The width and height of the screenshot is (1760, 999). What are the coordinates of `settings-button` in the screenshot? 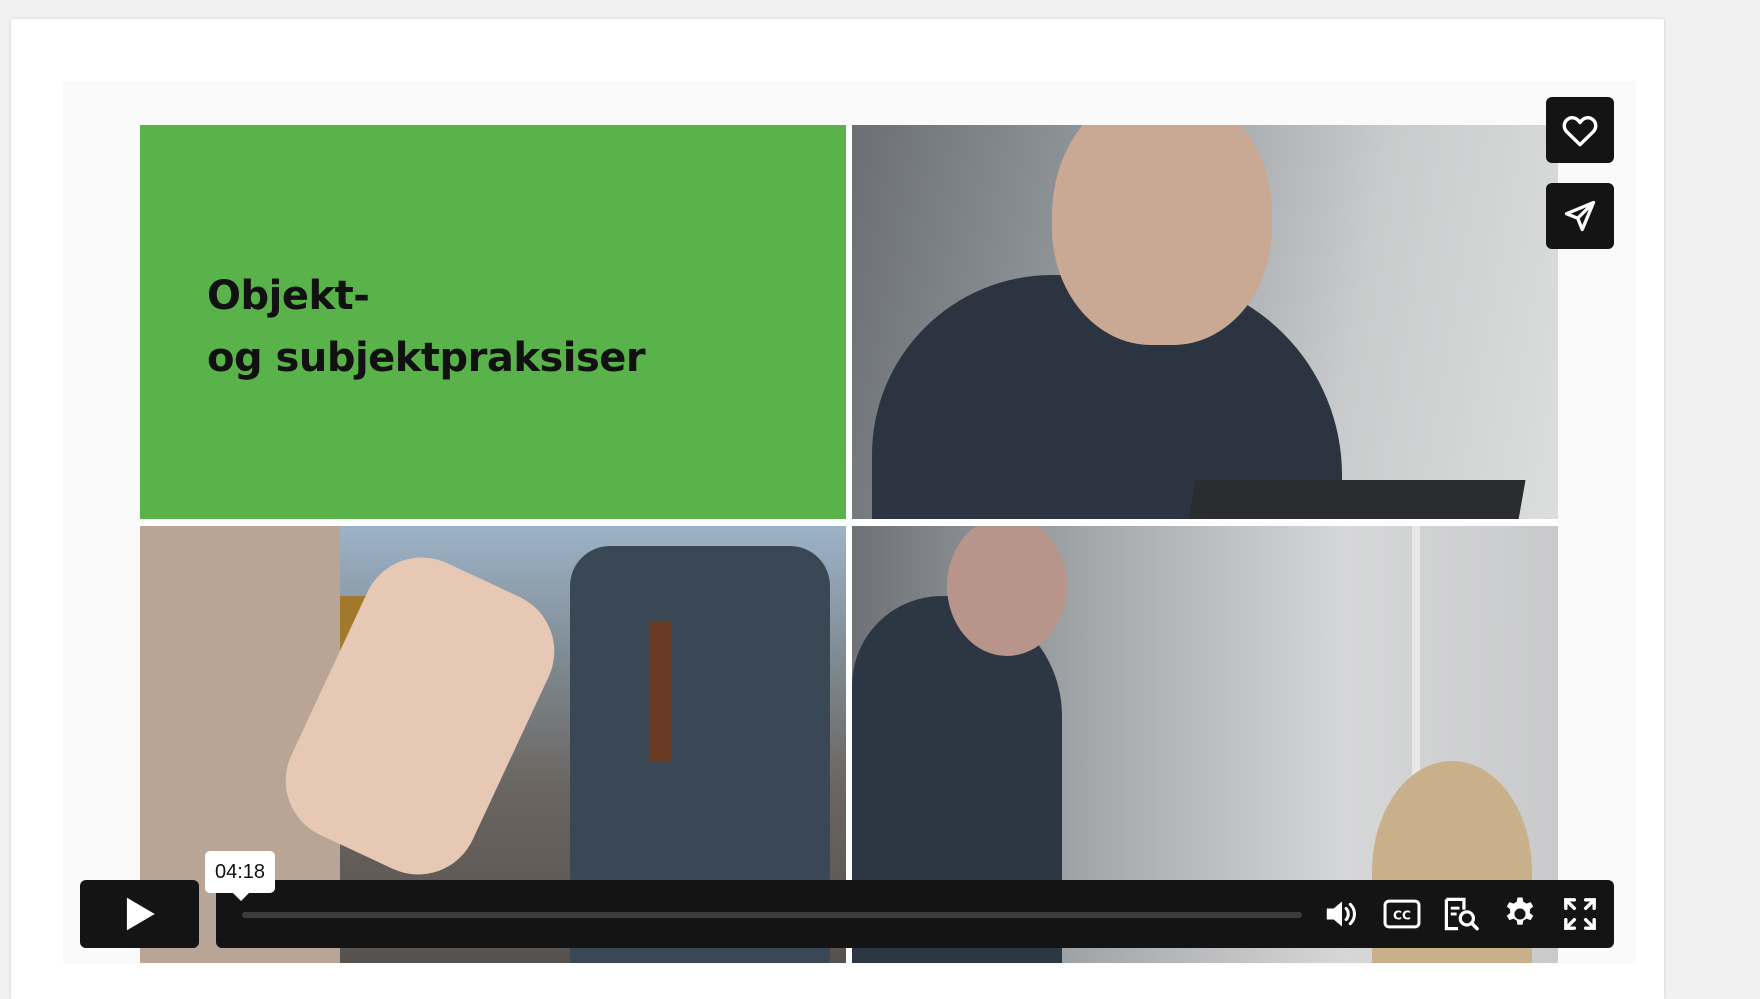 It's located at (1520, 914).